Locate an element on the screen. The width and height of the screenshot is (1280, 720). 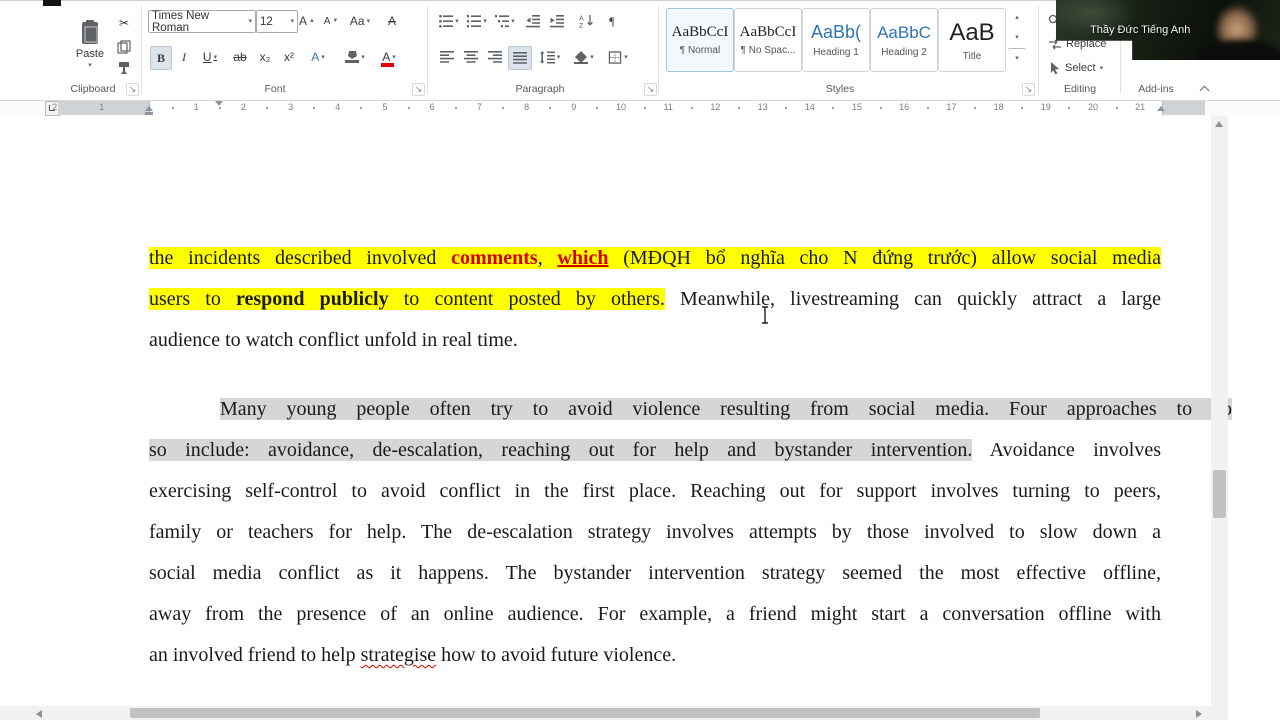
scroll-up-icon is located at coordinates (1219, 124).